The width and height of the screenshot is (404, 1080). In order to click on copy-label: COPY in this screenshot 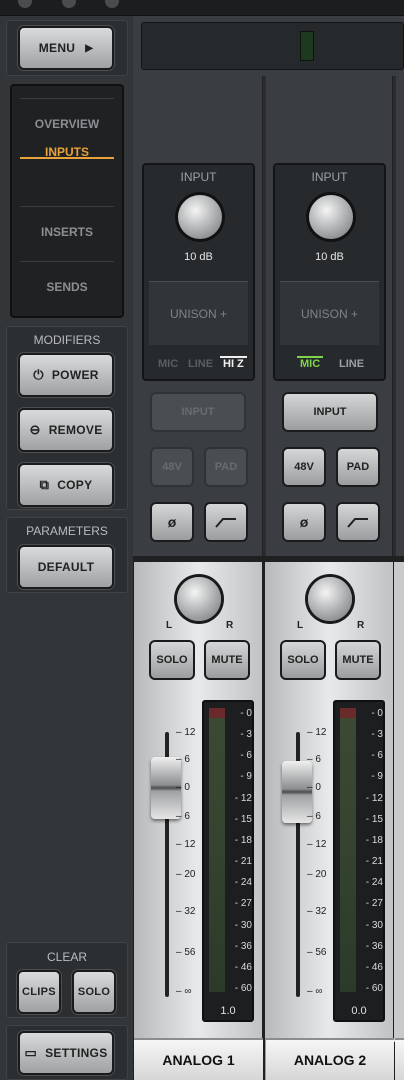, I will do `click(75, 485)`.